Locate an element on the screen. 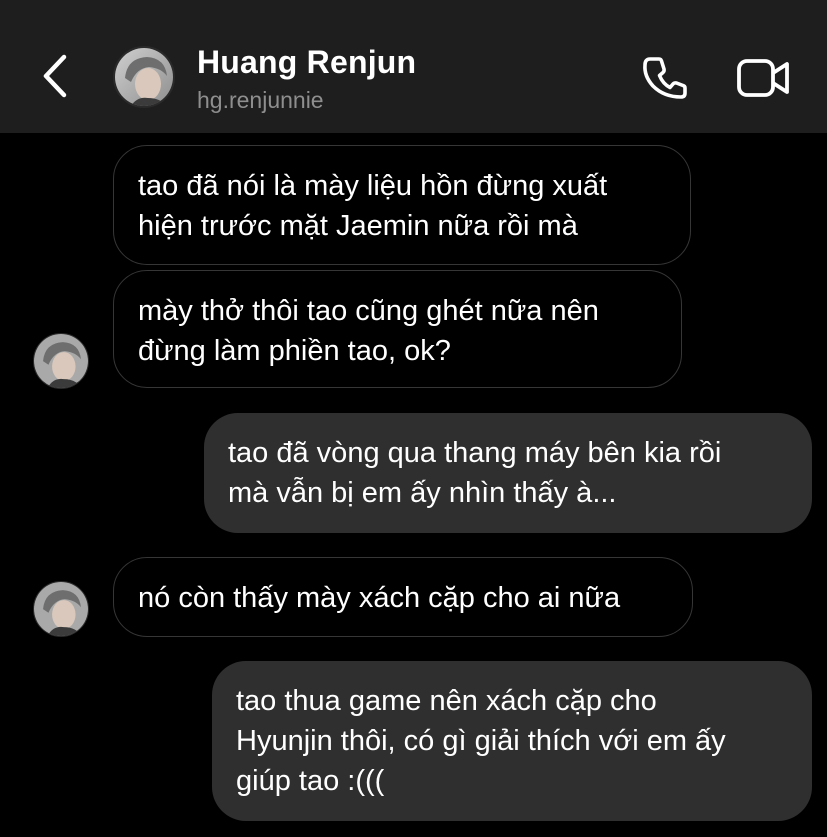 The width and height of the screenshot is (827, 837). incoming-message-bubble: nó còn thấy mày xách cặp cho ai nữa is located at coordinates (403, 597).